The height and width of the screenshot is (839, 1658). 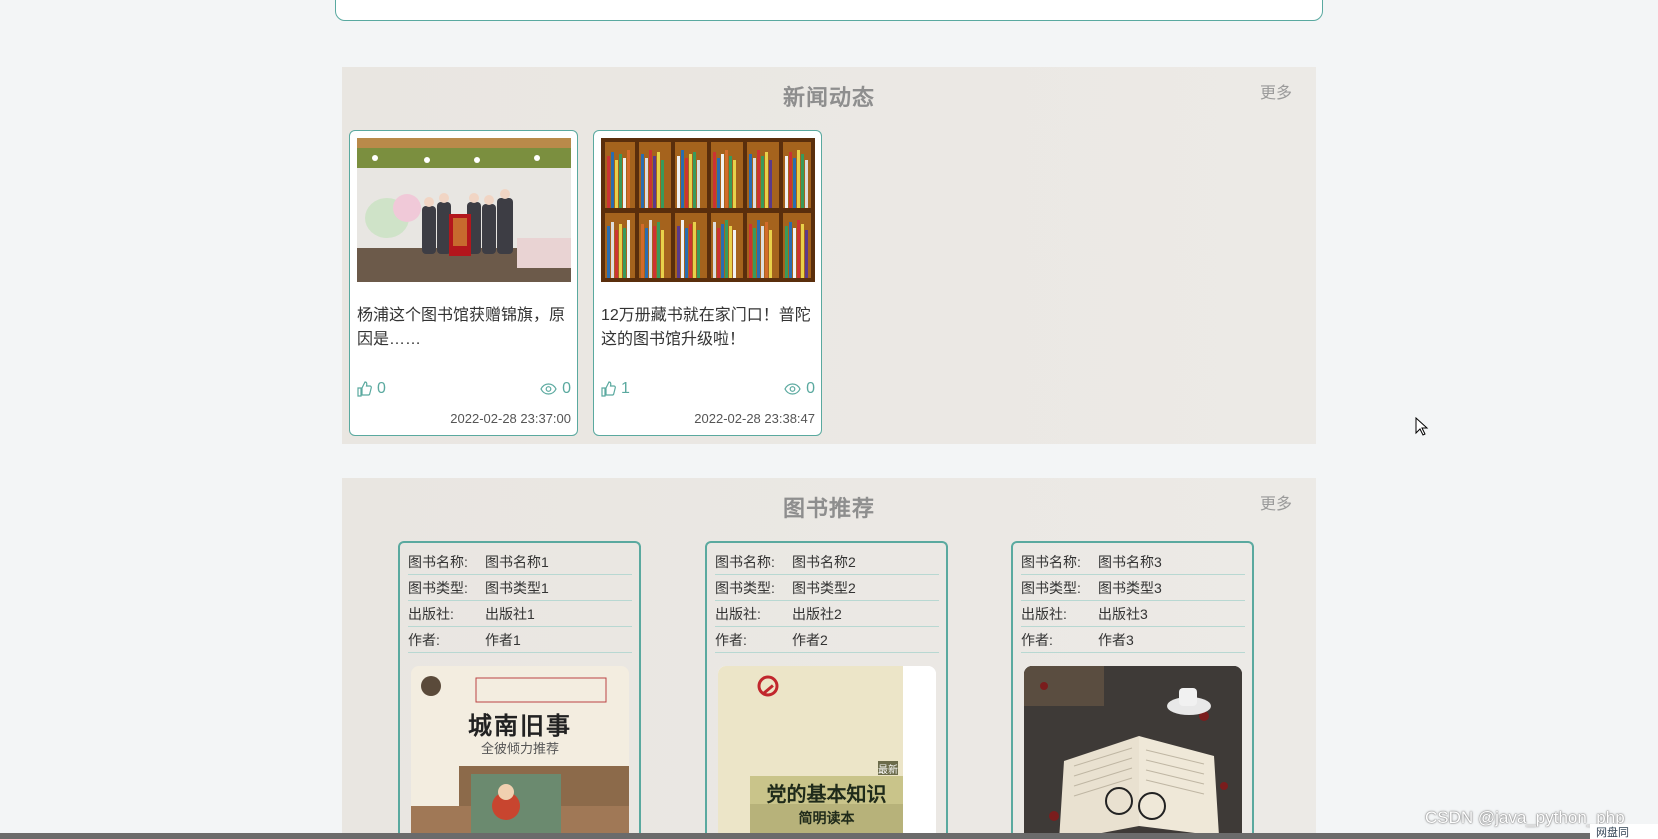 What do you see at coordinates (517, 561) in the screenshot?
I see `book-name-value: 图书名称1` at bounding box center [517, 561].